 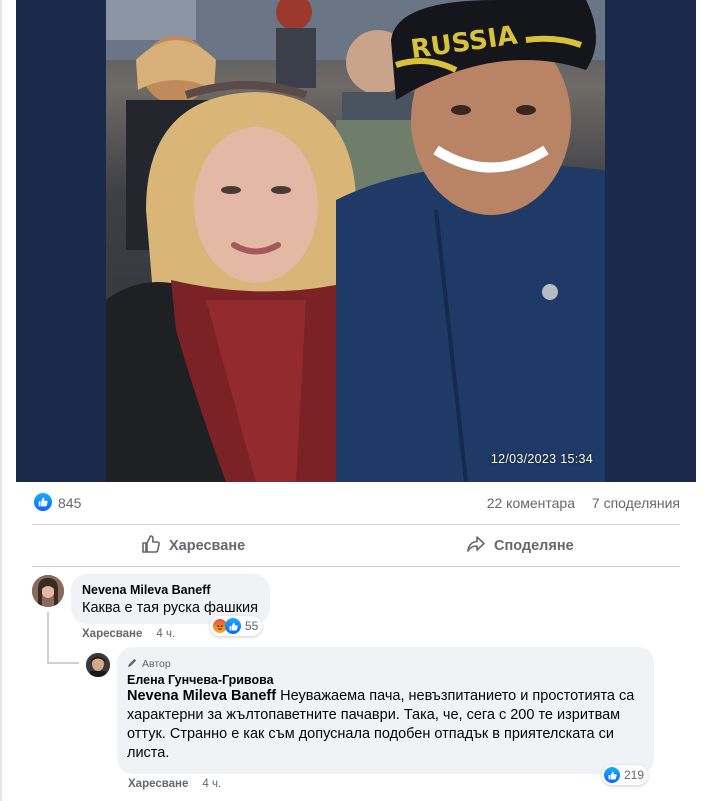 What do you see at coordinates (636, 503) in the screenshot?
I see `shares-count: 7 споделяния` at bounding box center [636, 503].